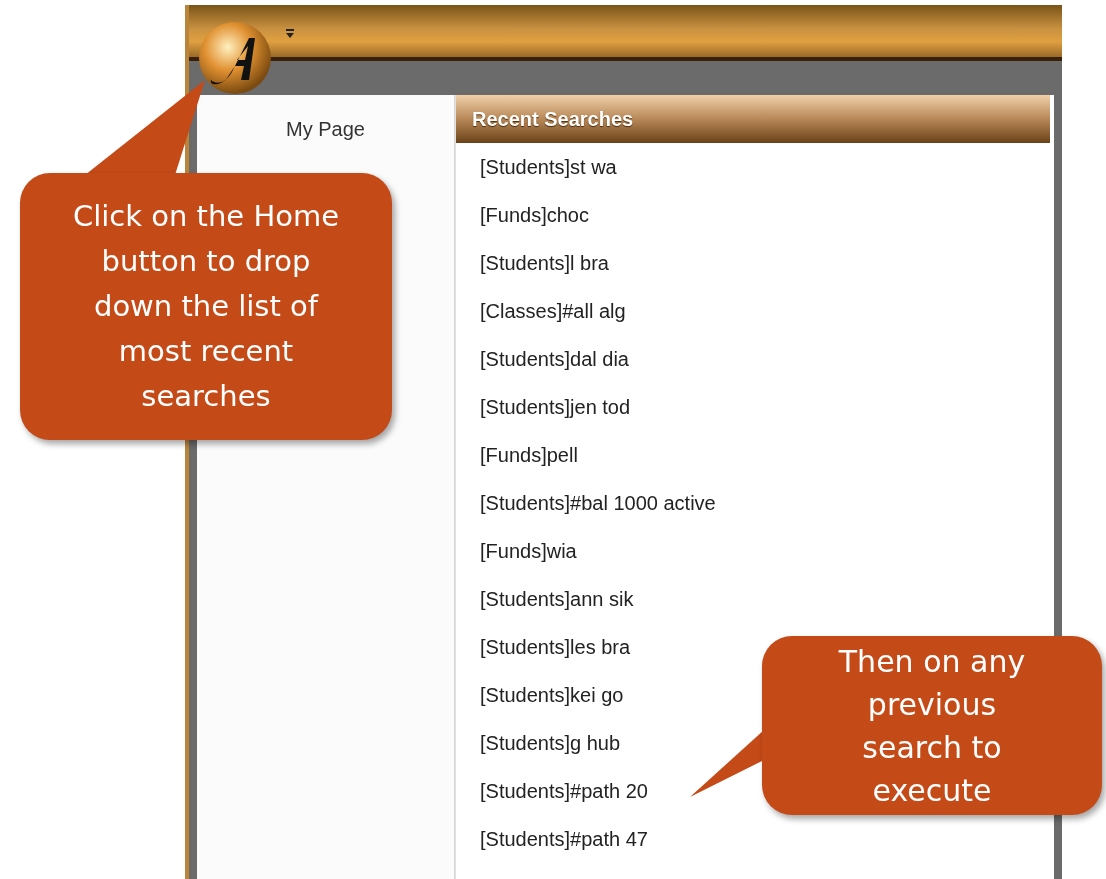 The width and height of the screenshot is (1106, 879). What do you see at coordinates (554, 359) in the screenshot?
I see `recent-search-item: [Students]dal dia` at bounding box center [554, 359].